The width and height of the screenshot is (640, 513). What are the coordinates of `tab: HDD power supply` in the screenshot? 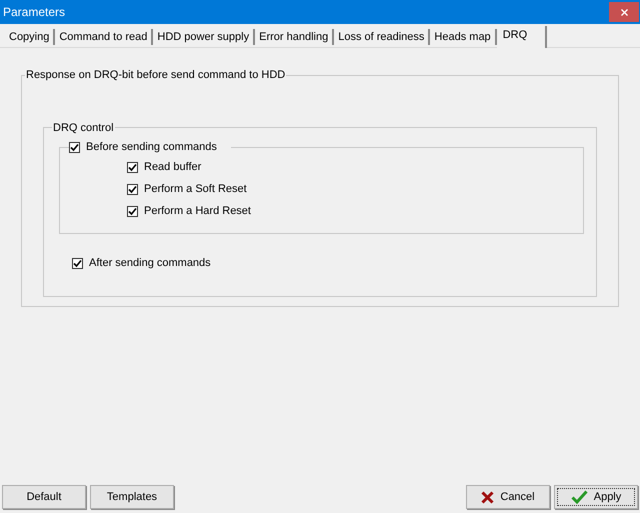 It's located at (204, 37).